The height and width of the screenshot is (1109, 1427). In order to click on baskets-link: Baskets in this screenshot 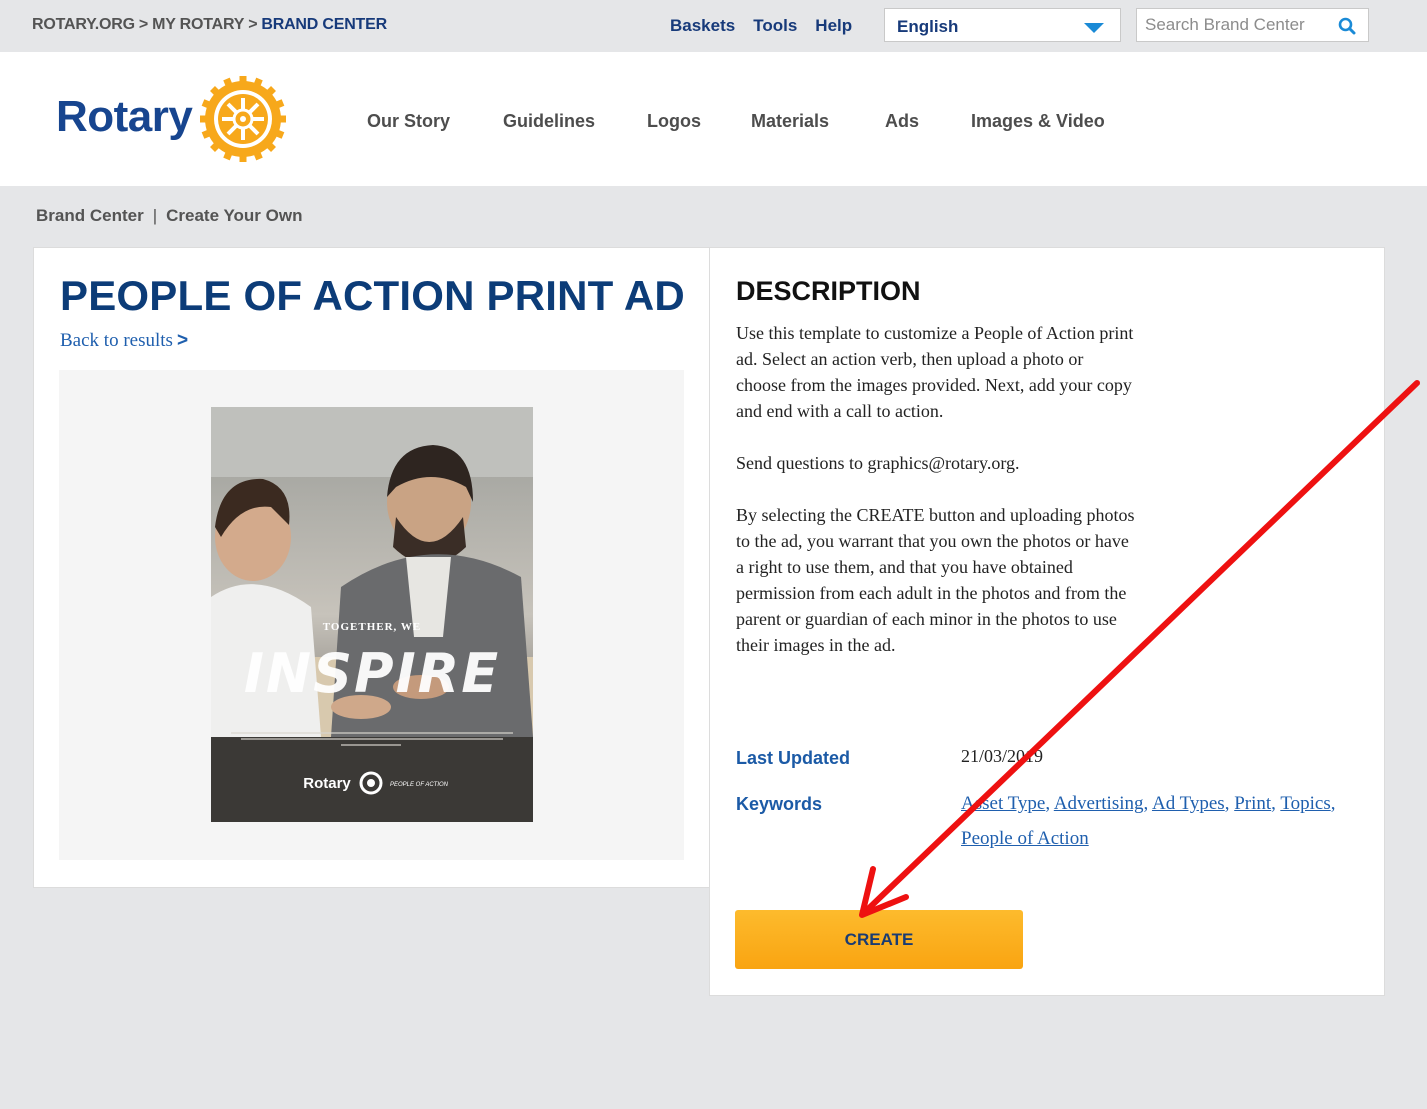, I will do `click(702, 25)`.